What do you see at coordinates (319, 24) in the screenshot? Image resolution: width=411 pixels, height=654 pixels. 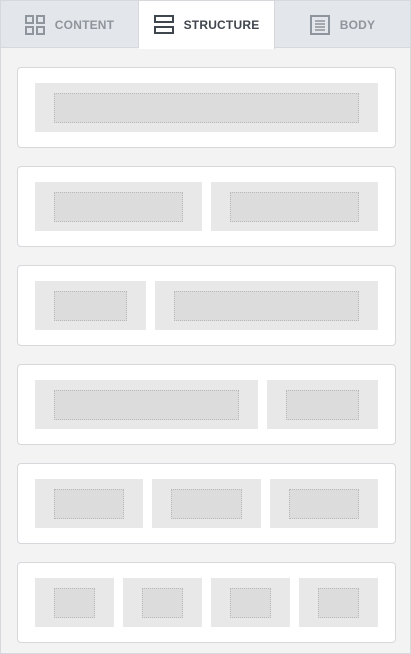 I see `body-icon` at bounding box center [319, 24].